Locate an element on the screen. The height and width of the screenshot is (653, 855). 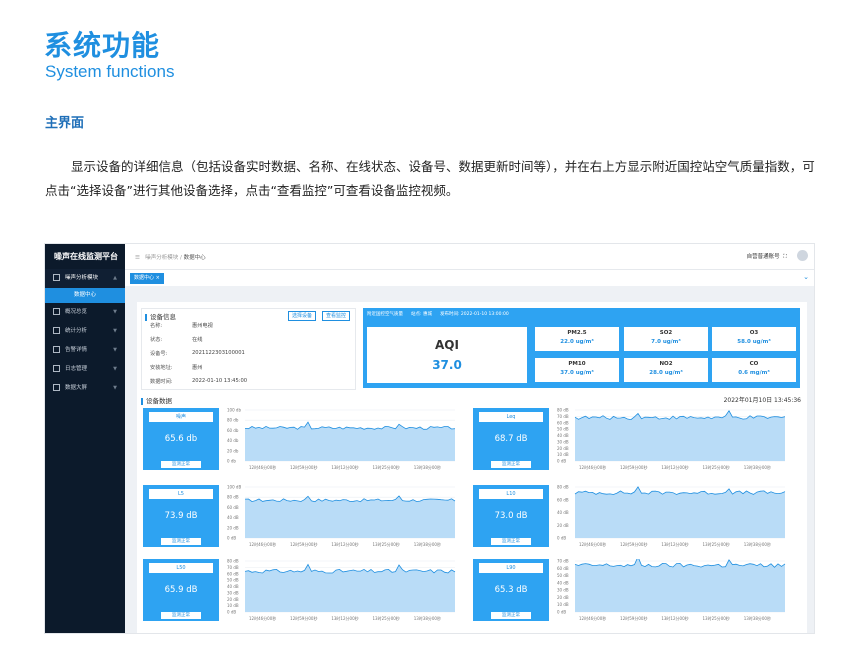
fullscreen-icon: ⛶ is located at coordinates (785, 257).